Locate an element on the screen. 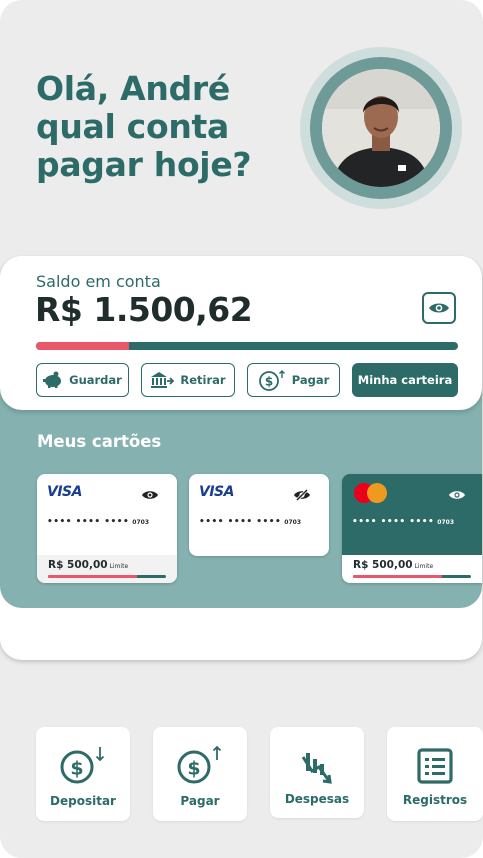 The height and width of the screenshot is (858, 483). credit-card-visa-2: VISA •••• •••• •••• 0703 is located at coordinates (259, 515).